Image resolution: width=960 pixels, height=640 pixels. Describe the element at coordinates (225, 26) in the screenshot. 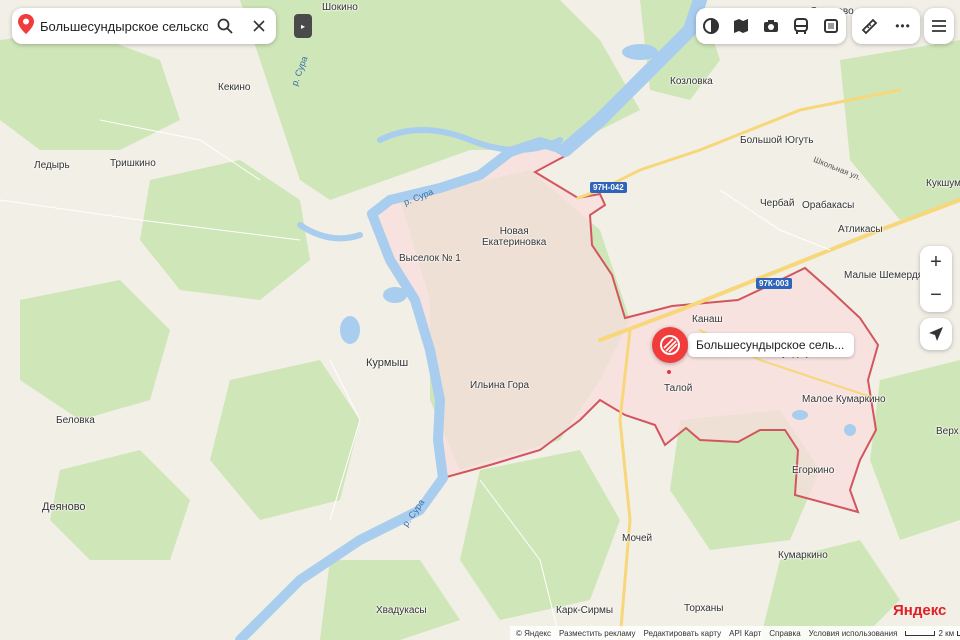

I see `search-icon` at that location.